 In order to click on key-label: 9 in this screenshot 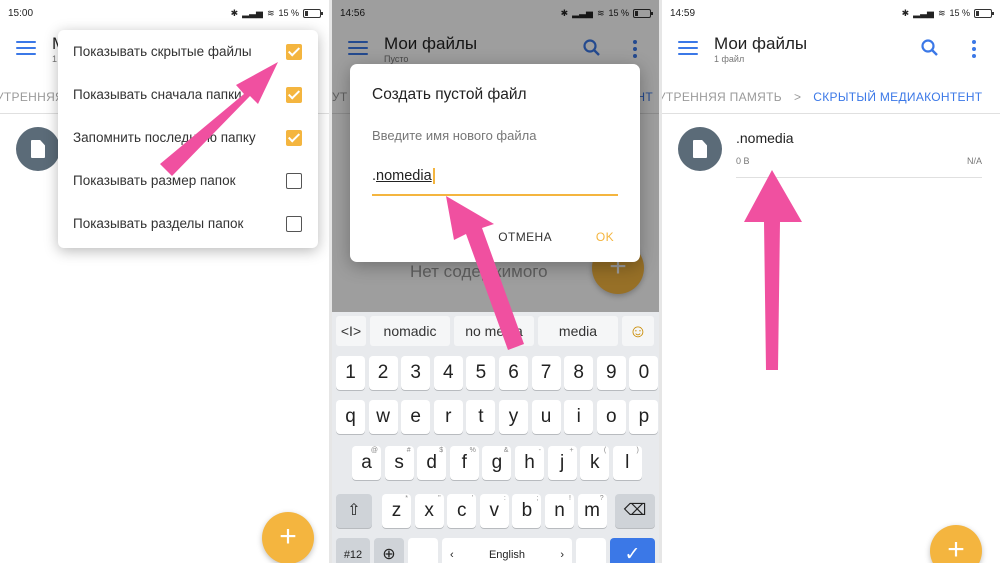, I will do `click(611, 372)`.